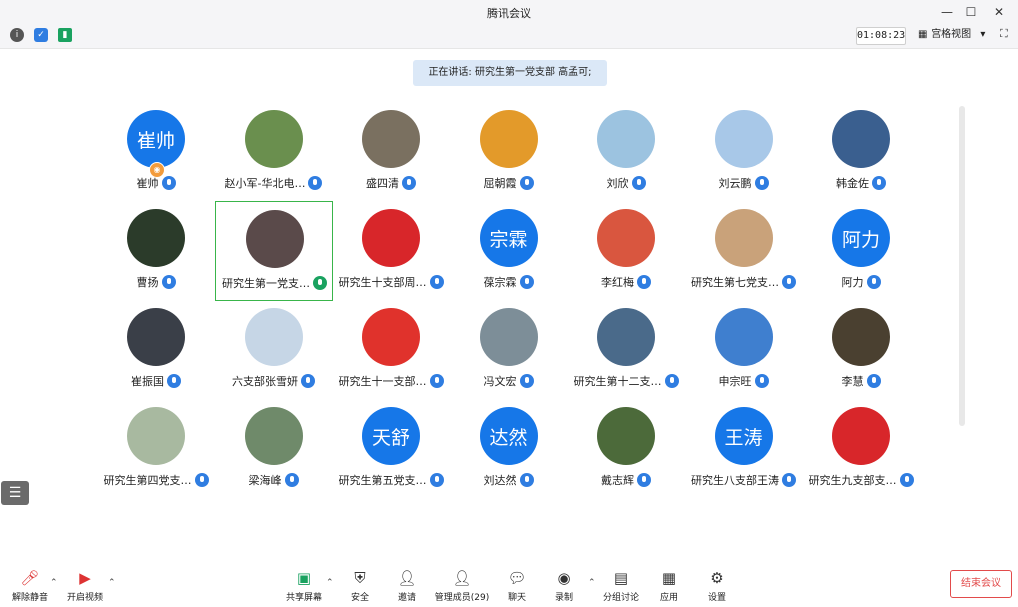  I want to click on participant-tile: 盛四清, so click(391, 152).